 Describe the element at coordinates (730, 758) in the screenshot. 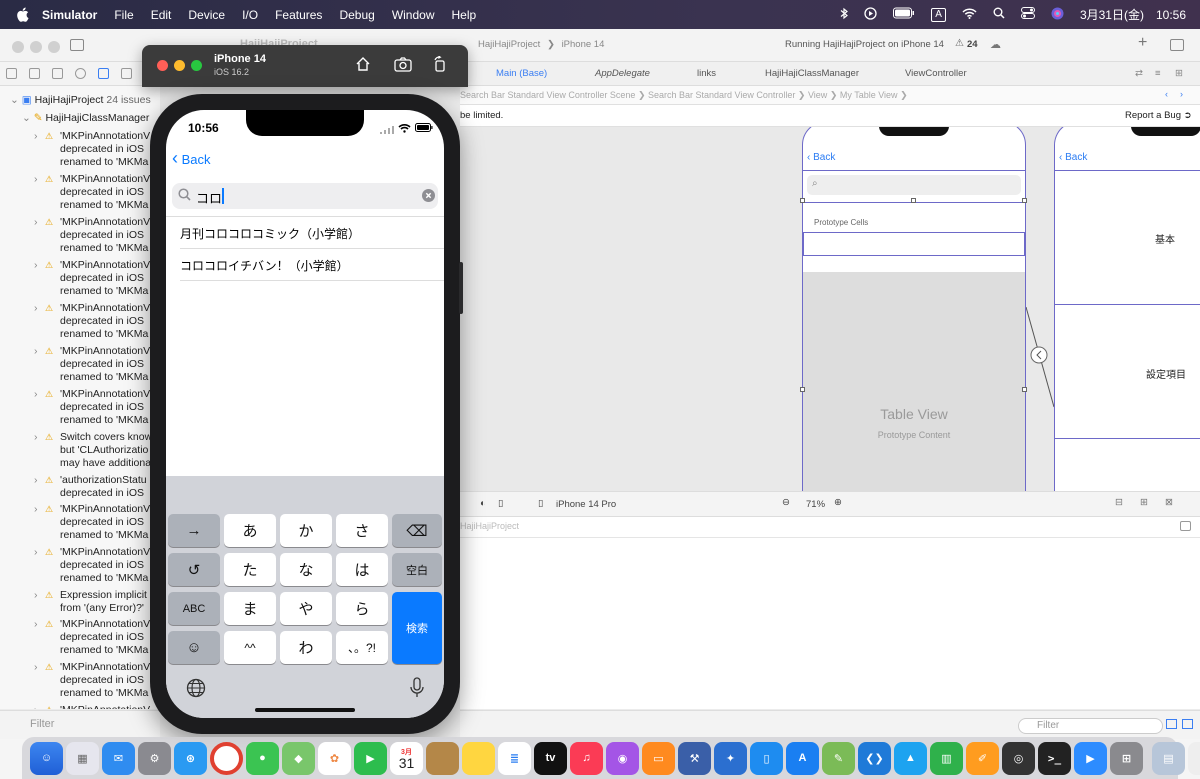

I see `instruments-icon: ✦` at that location.